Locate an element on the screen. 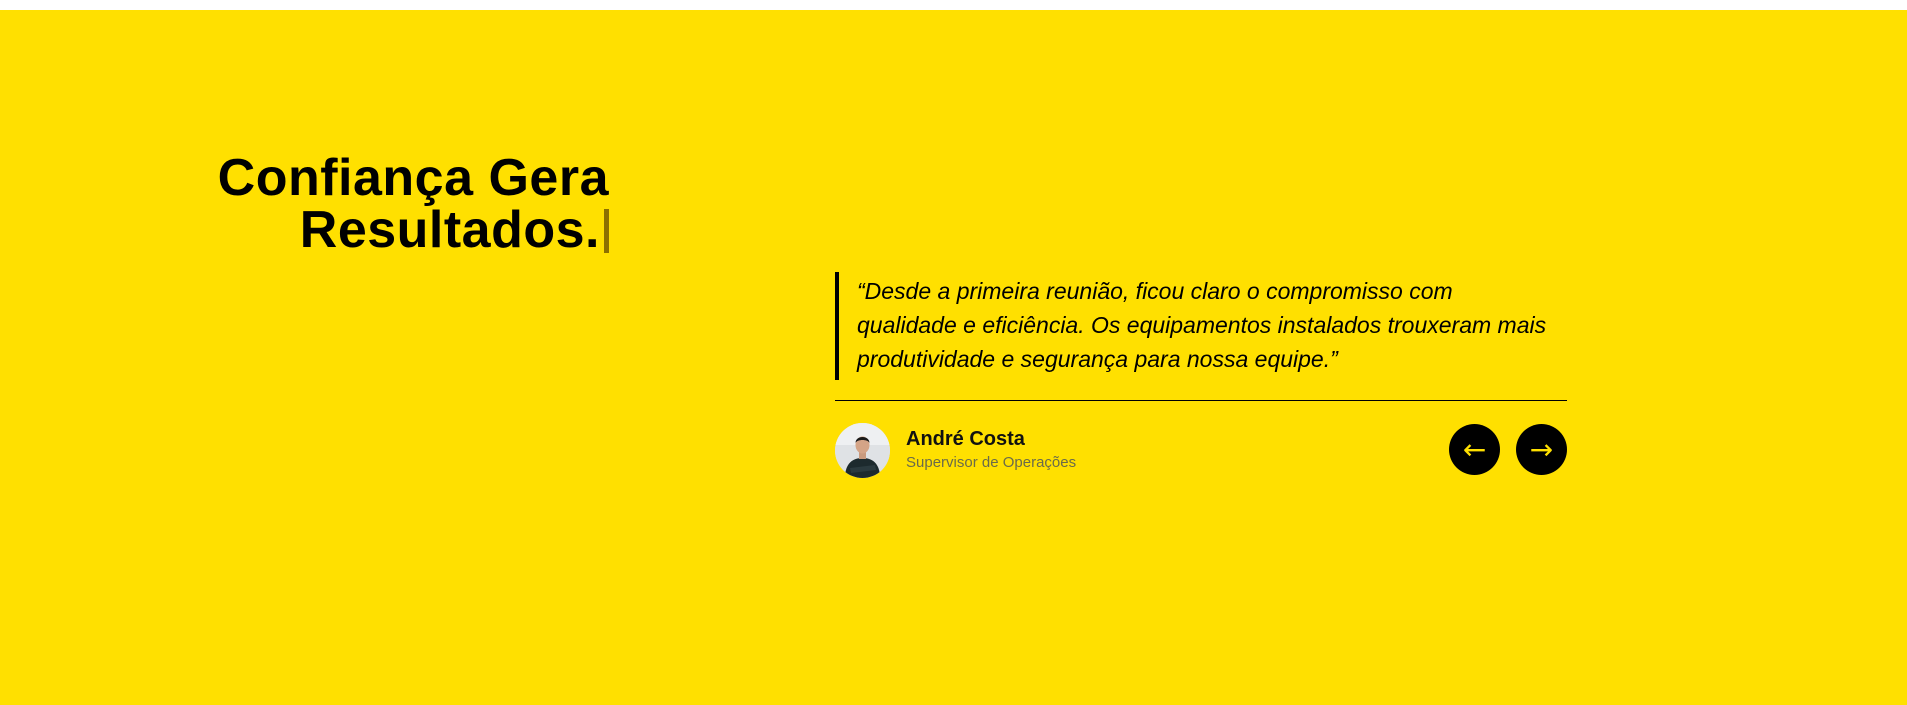  author-avatar is located at coordinates (862, 450).